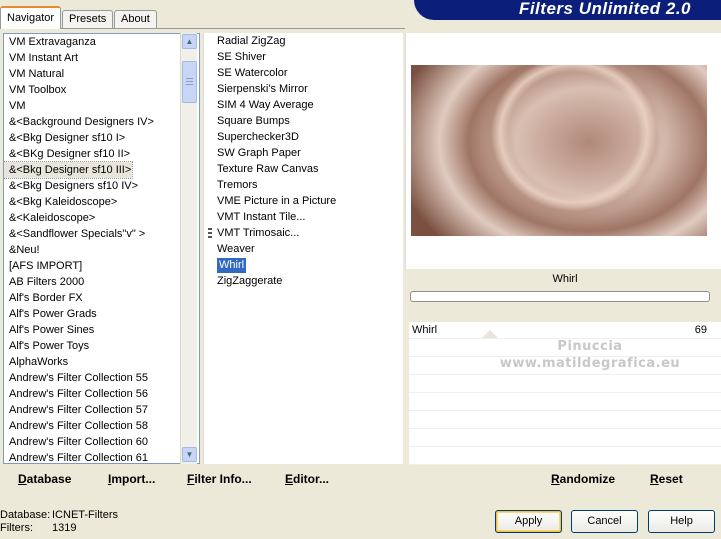 The width and height of the screenshot is (721, 539). Describe the element at coordinates (425, 330) in the screenshot. I see `param-label: Whirl` at that location.